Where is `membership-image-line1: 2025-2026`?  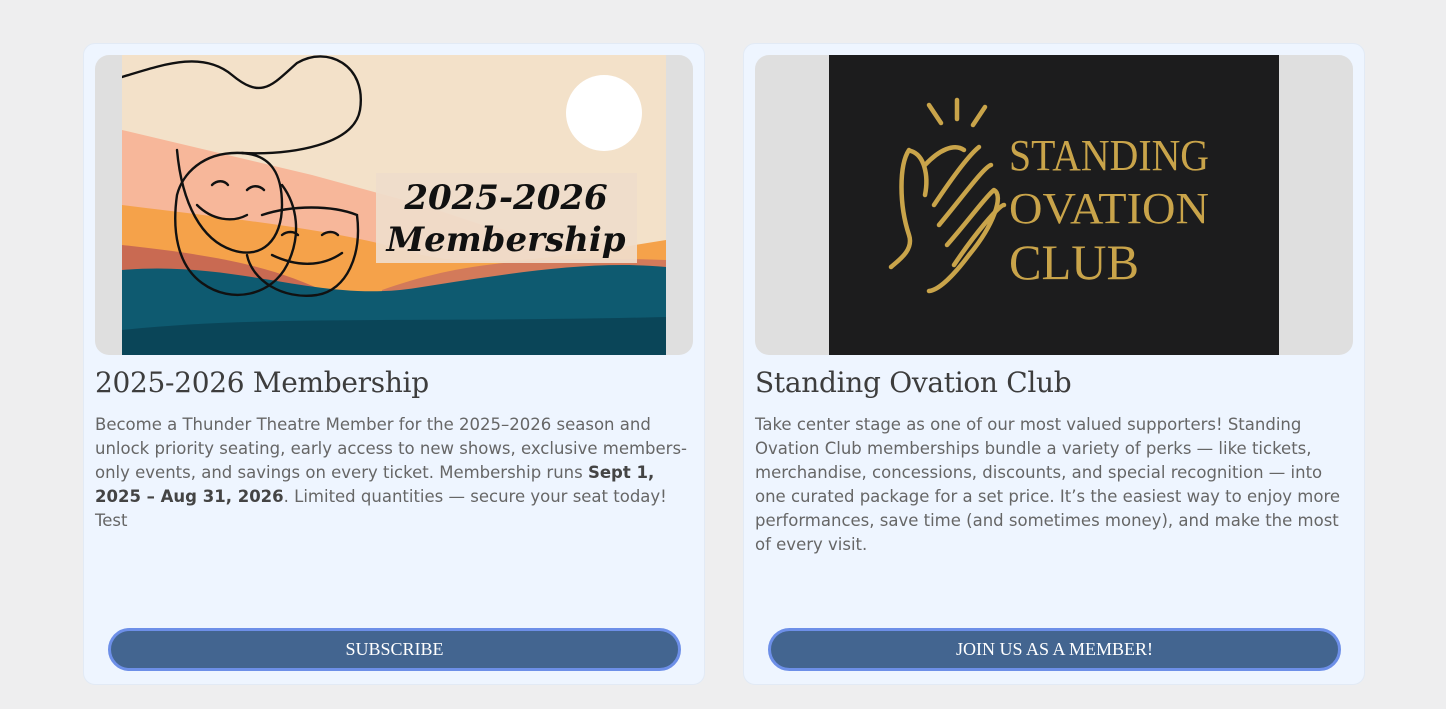
membership-image-line1: 2025-2026 is located at coordinates (505, 198).